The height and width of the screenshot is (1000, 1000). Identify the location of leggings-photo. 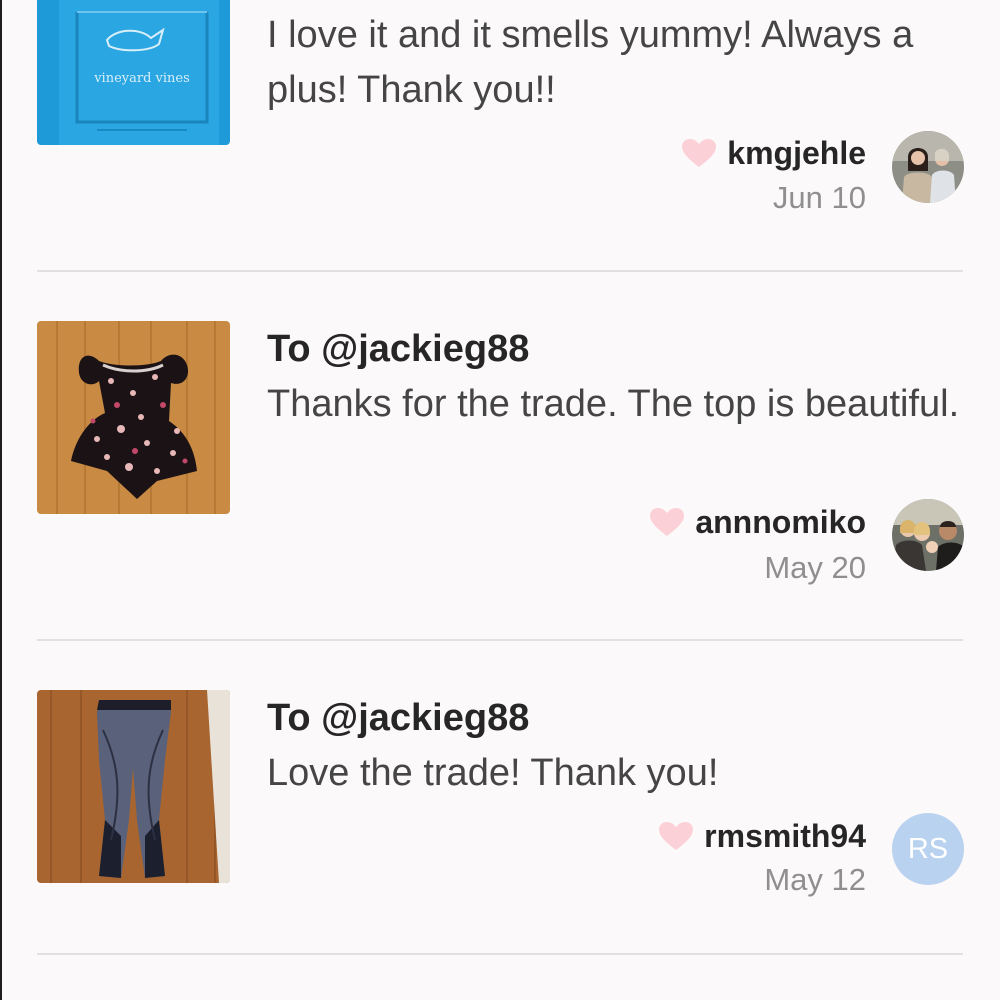
(133, 786).